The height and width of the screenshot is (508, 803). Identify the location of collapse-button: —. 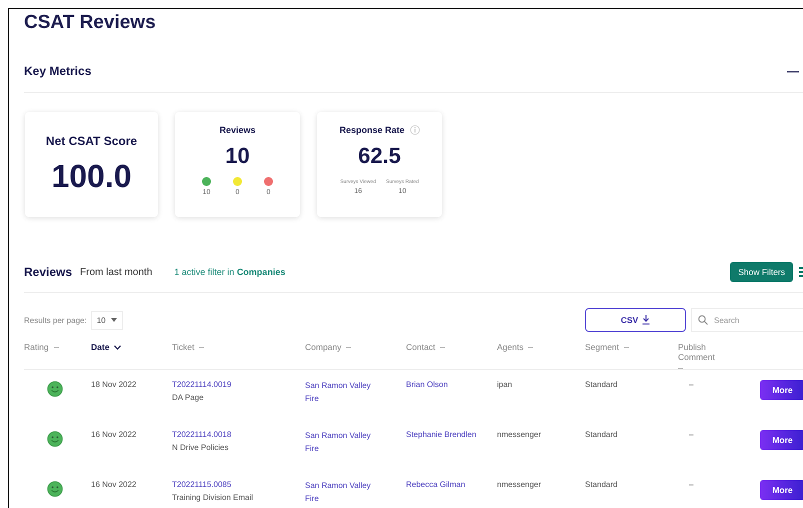
(793, 71).